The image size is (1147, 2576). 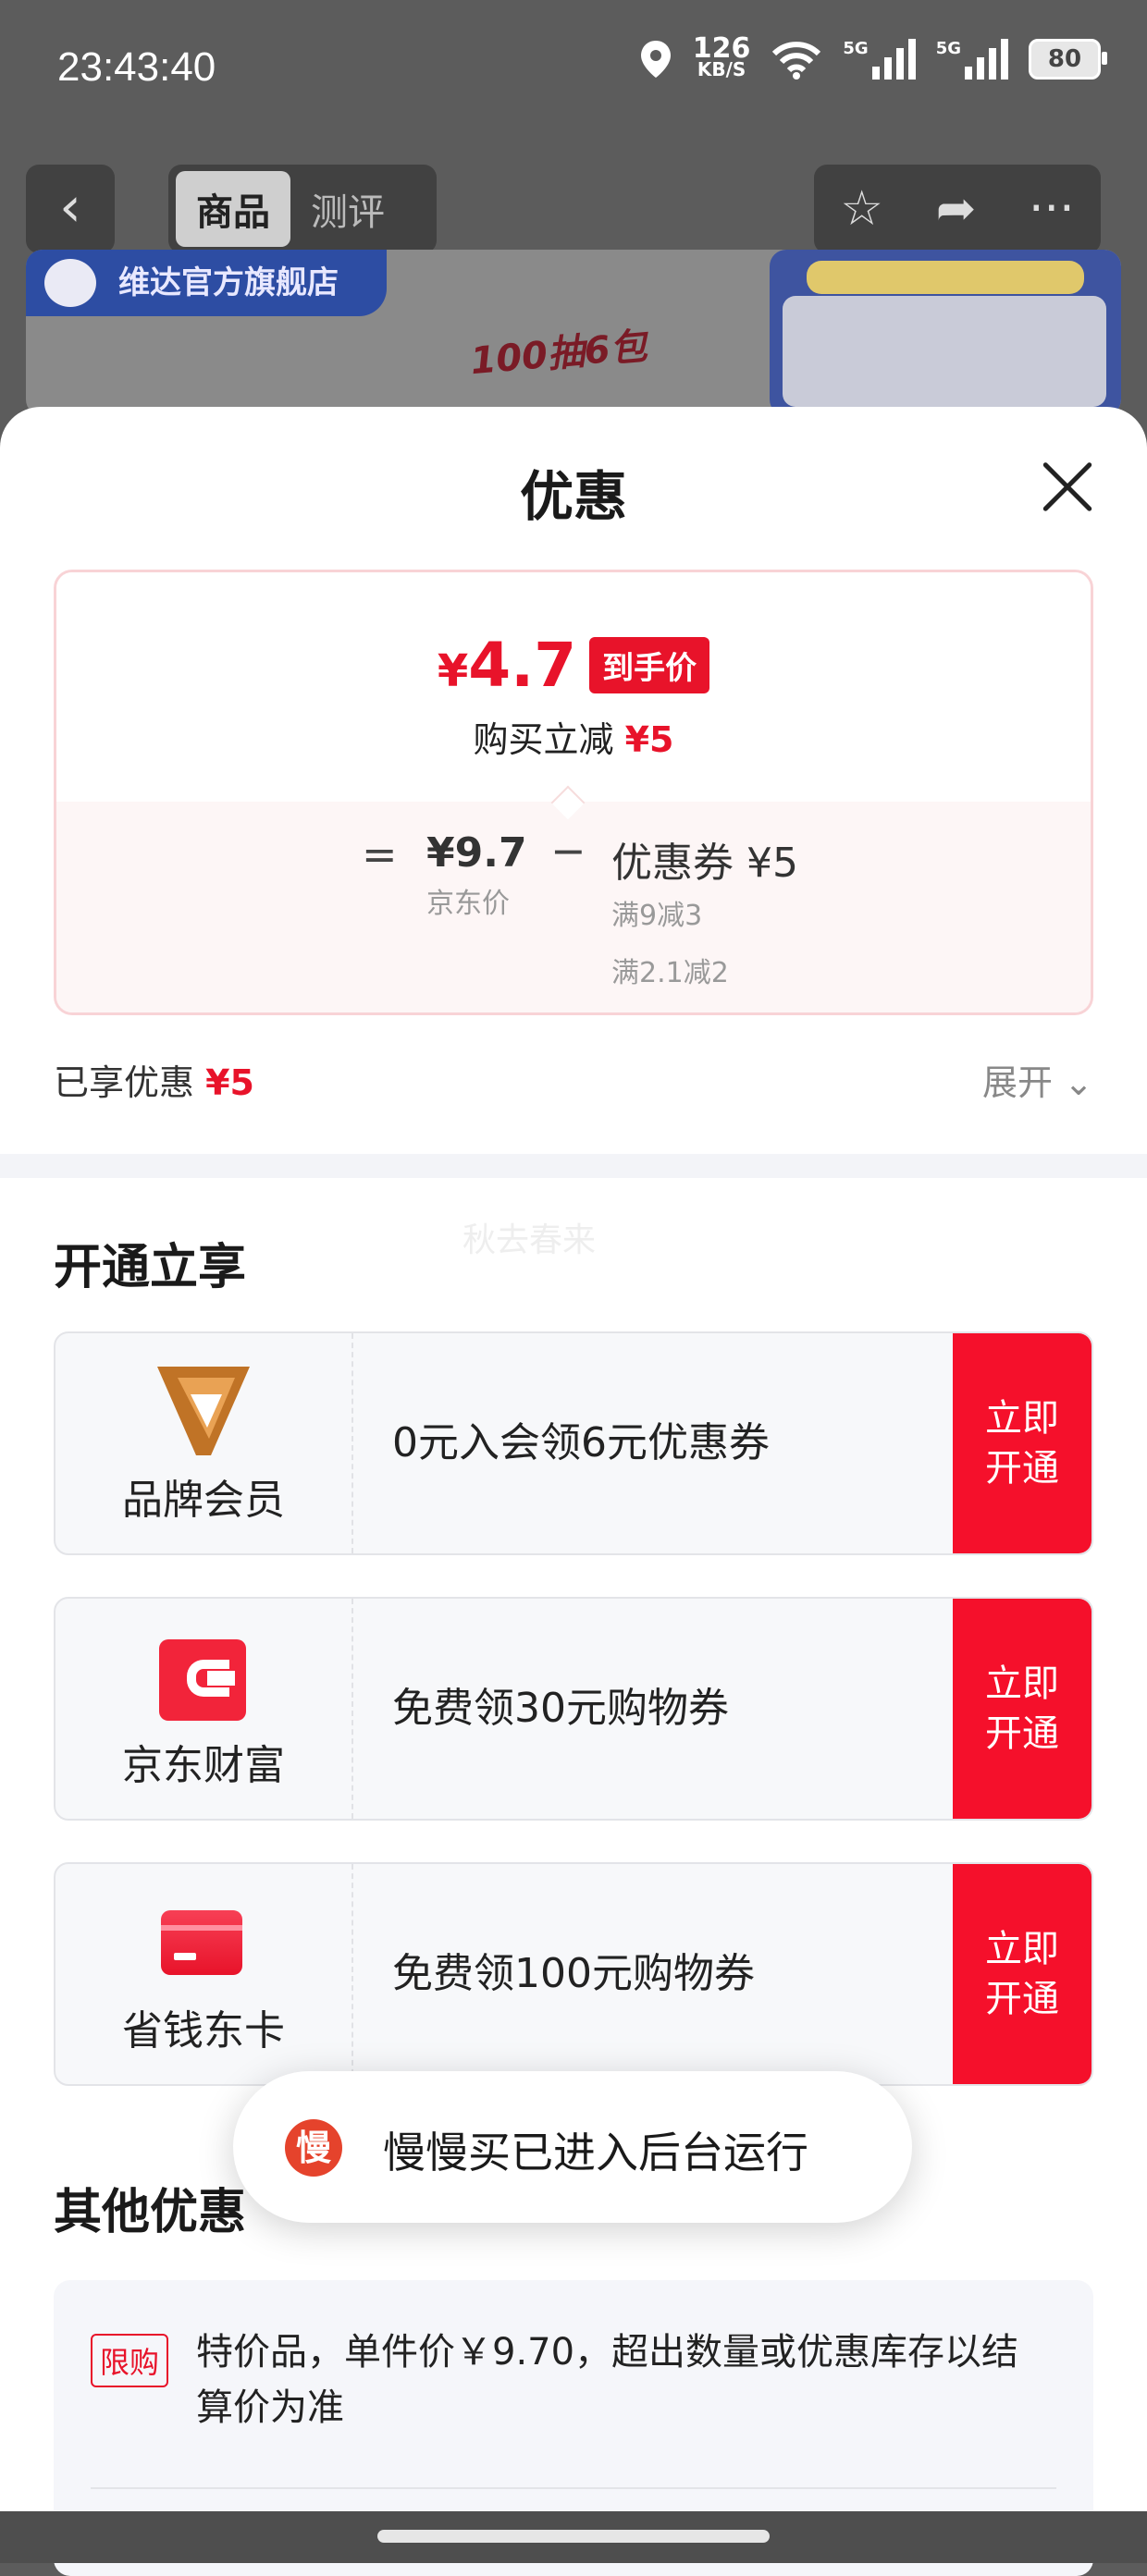 I want to click on benefit-money-saving-card: 省钱东卡 免费领100元购物券 立即 开通, so click(x=573, y=1974).